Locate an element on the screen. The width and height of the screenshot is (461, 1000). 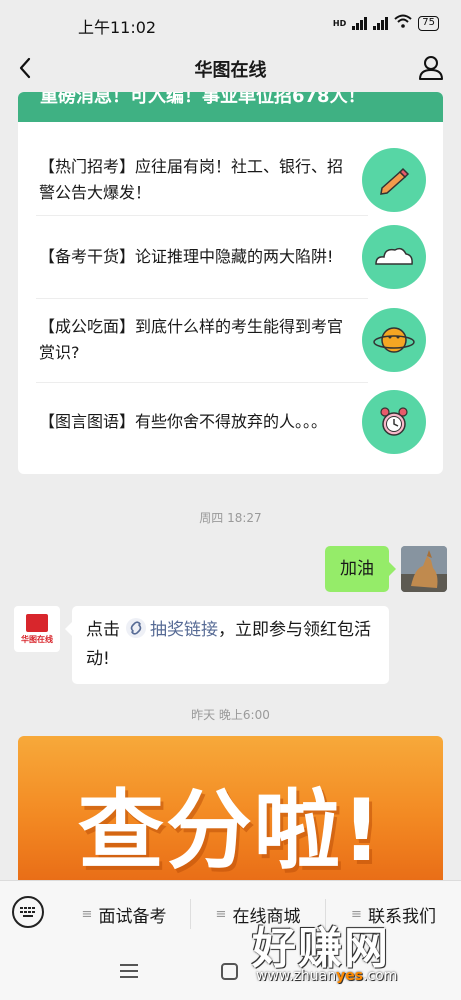
article-item-4: 【图言图语】有些你舍不得放弃的人。。。 is located at coordinates (231, 422).